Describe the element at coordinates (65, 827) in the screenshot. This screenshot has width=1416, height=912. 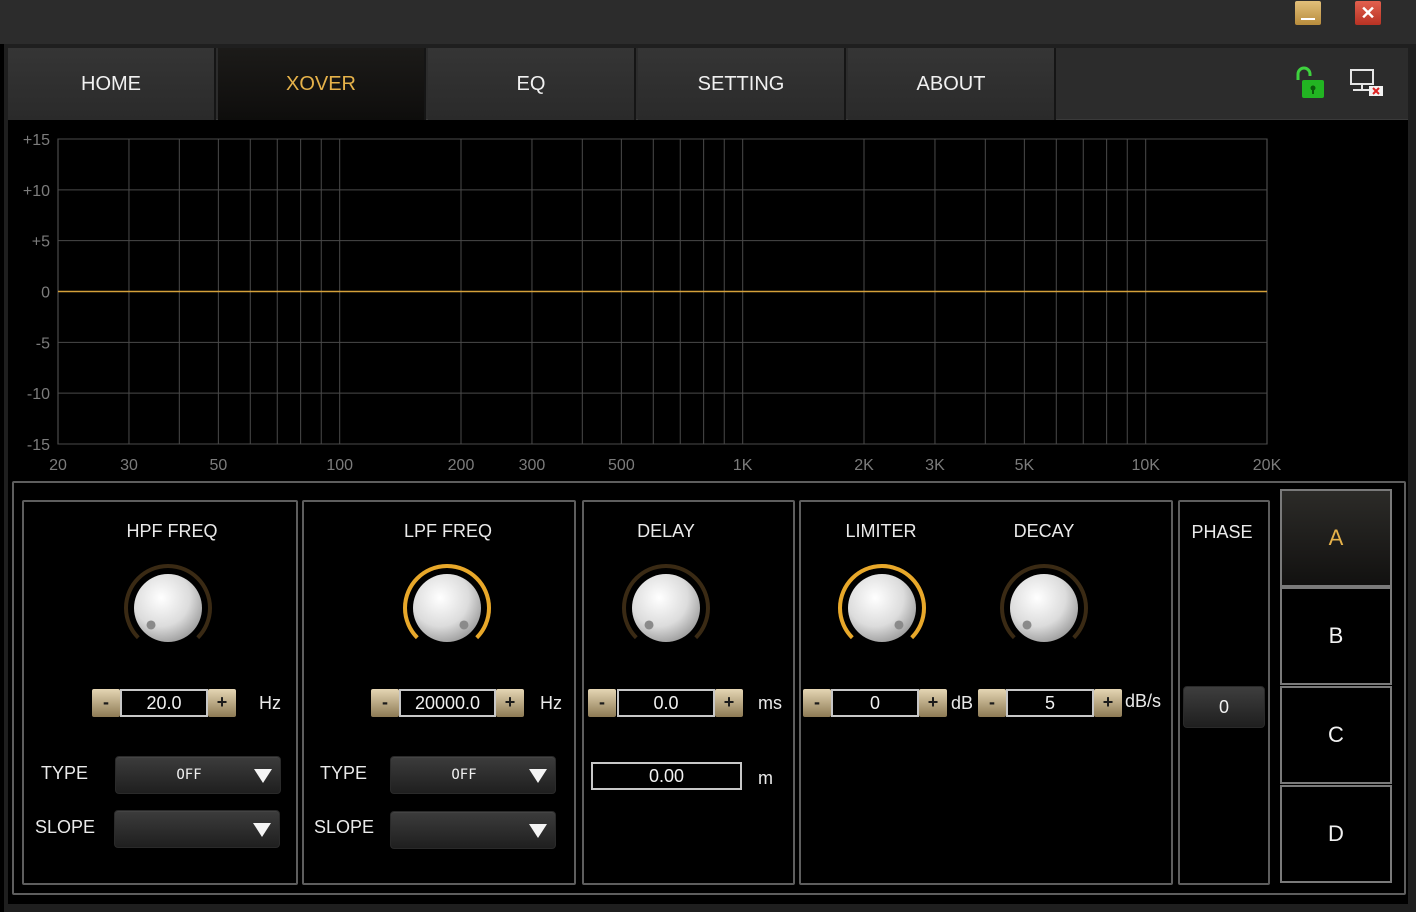
I see `hpf-slope-label: SLOPE` at that location.